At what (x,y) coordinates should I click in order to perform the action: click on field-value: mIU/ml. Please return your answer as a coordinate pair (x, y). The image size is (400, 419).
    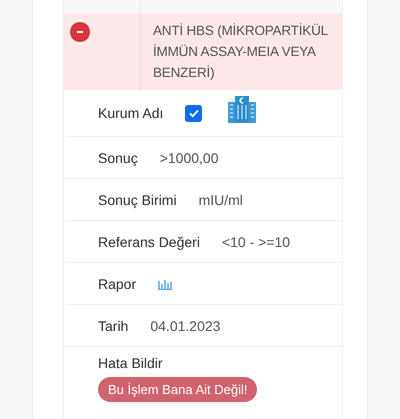
    Looking at the image, I should click on (220, 200).